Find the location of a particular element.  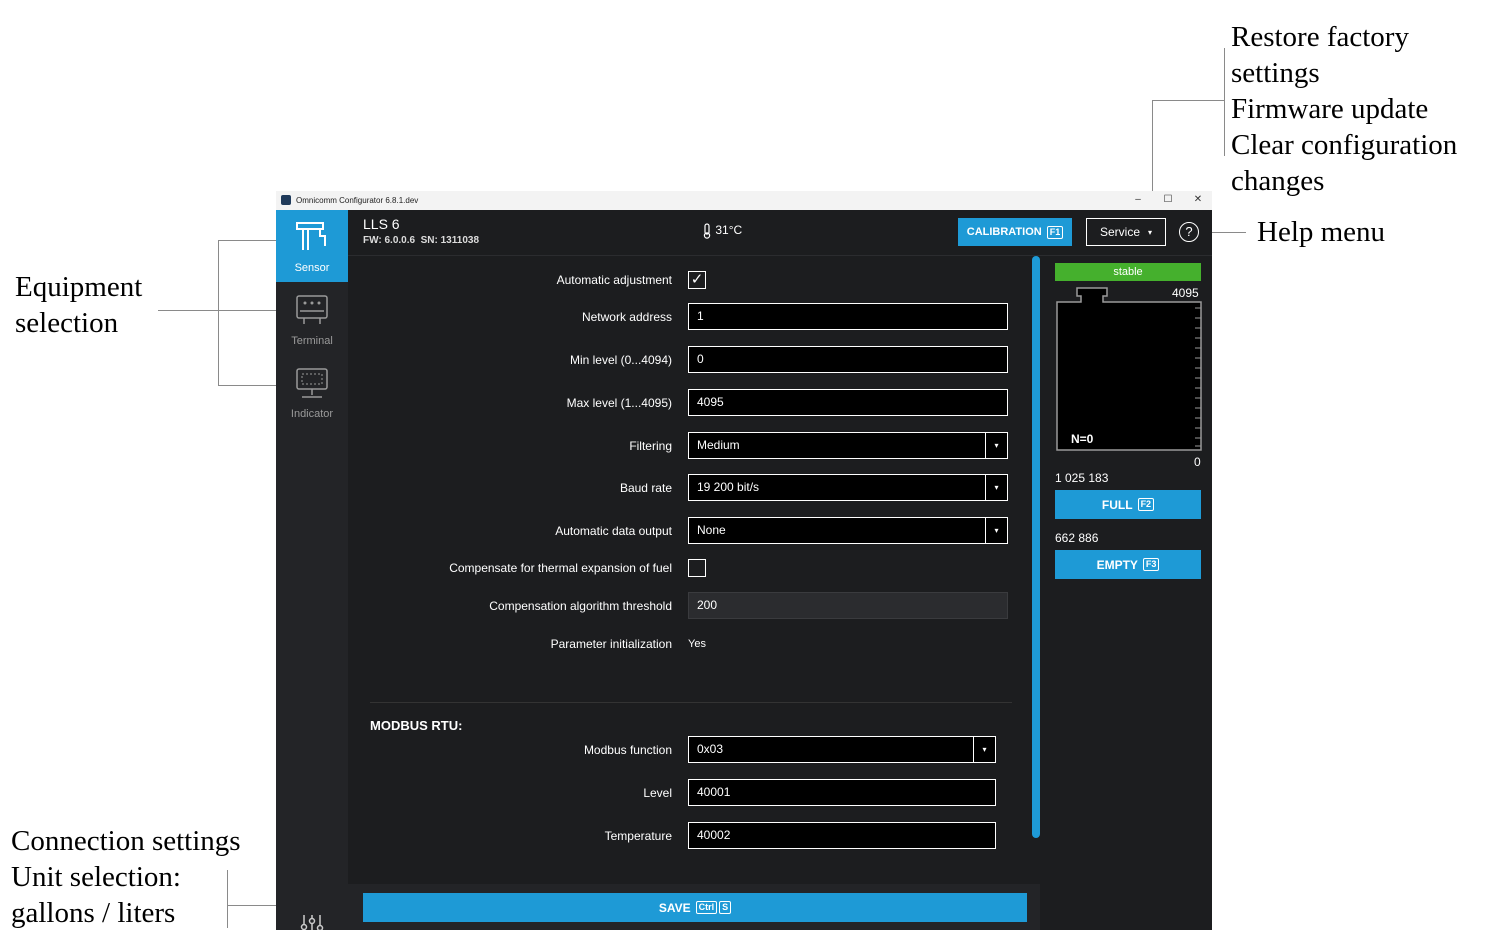

field-label: Parameter initialization is located at coordinates (611, 644).